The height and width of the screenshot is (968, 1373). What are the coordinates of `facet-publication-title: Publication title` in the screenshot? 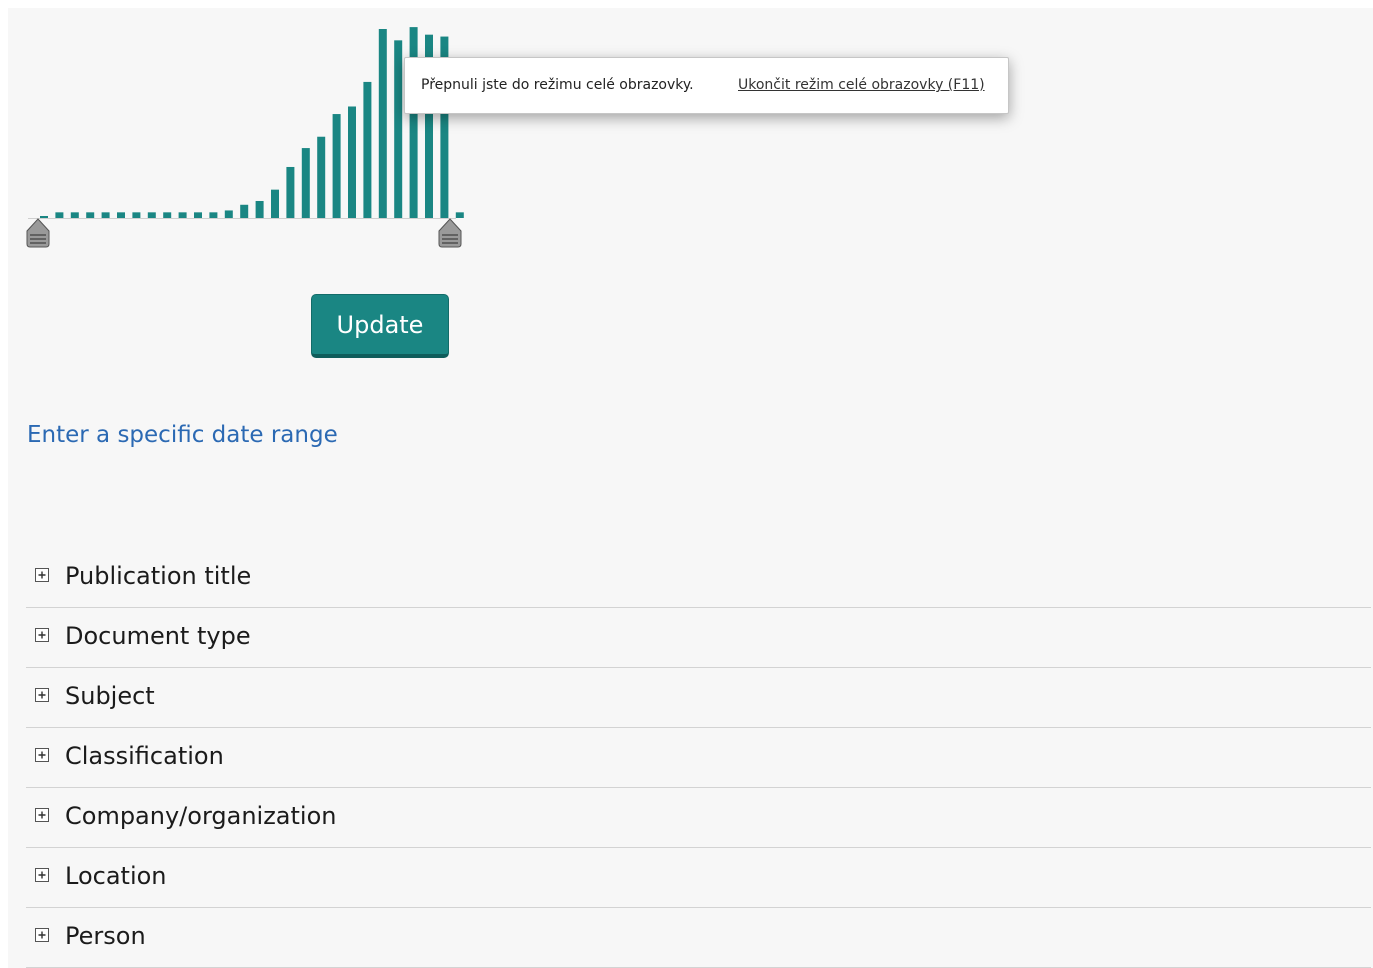 It's located at (698, 578).